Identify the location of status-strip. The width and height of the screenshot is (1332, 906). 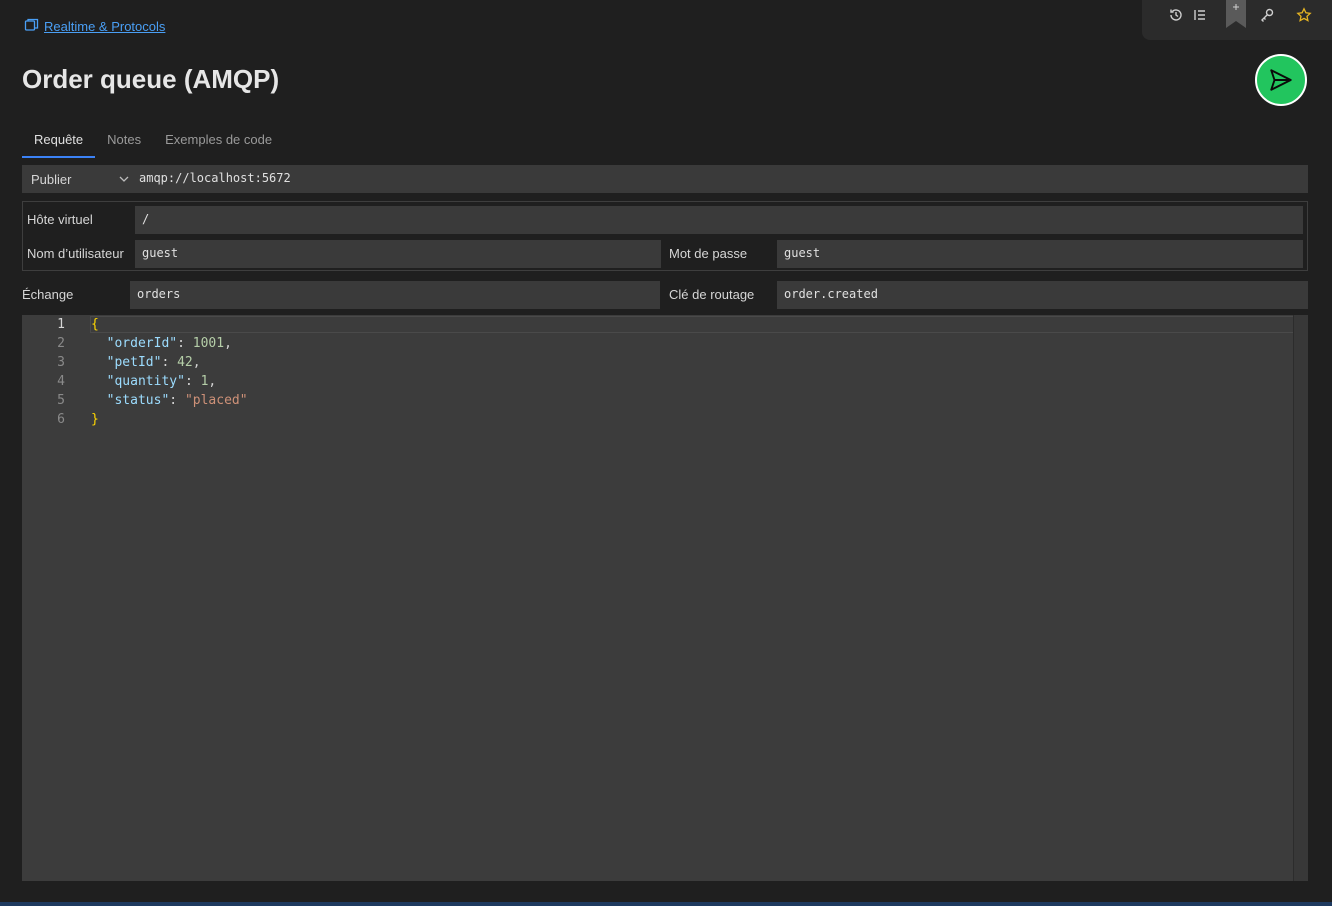
(666, 904).